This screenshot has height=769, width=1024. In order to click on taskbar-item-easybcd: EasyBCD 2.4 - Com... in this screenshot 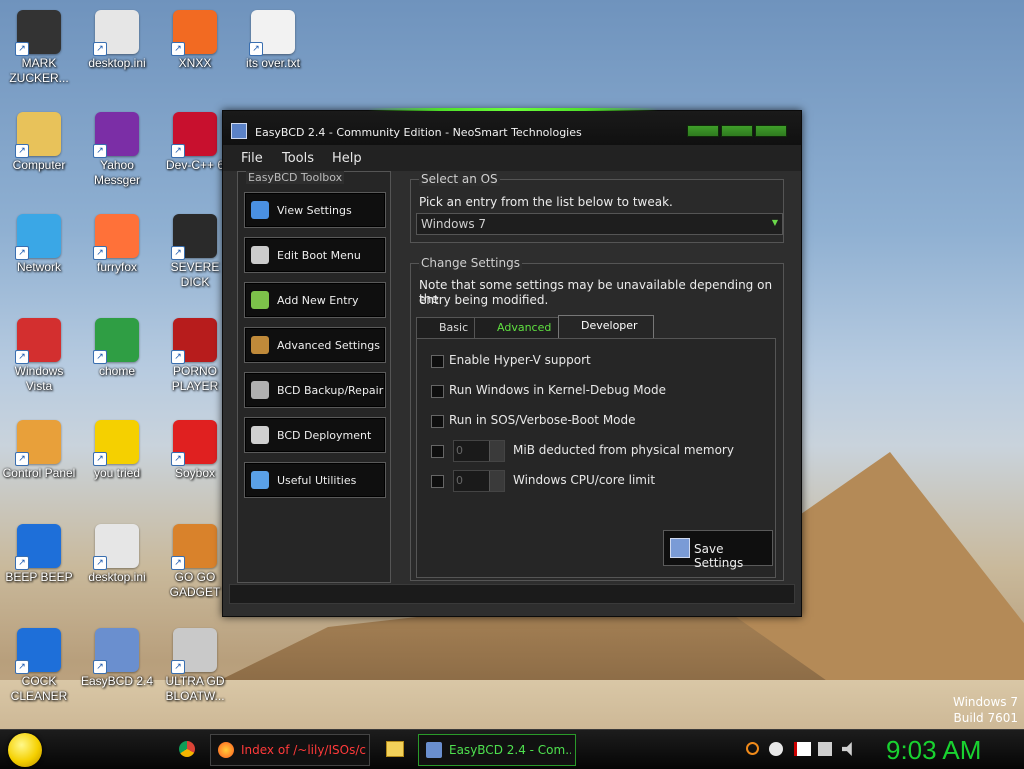, I will do `click(497, 750)`.